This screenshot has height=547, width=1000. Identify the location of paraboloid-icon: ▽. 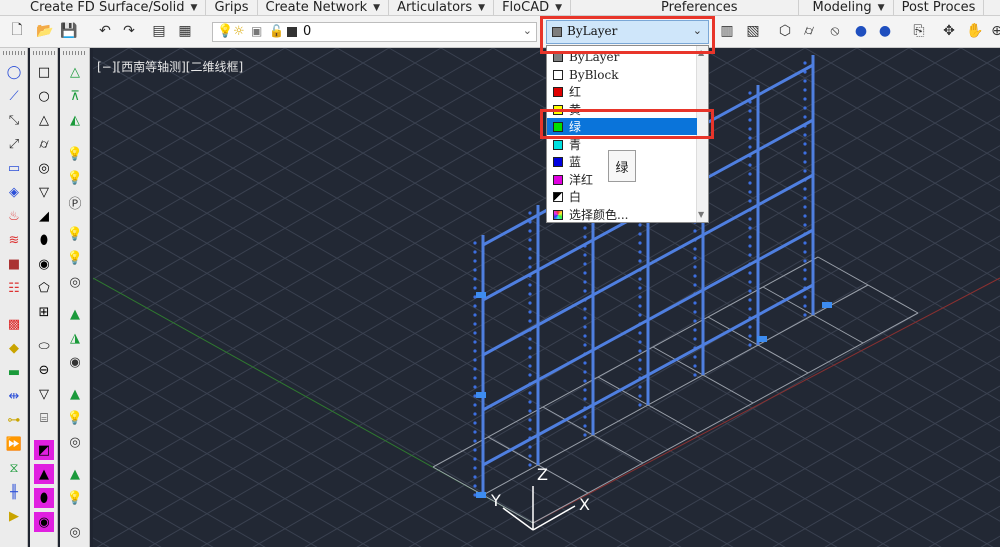
(44, 192).